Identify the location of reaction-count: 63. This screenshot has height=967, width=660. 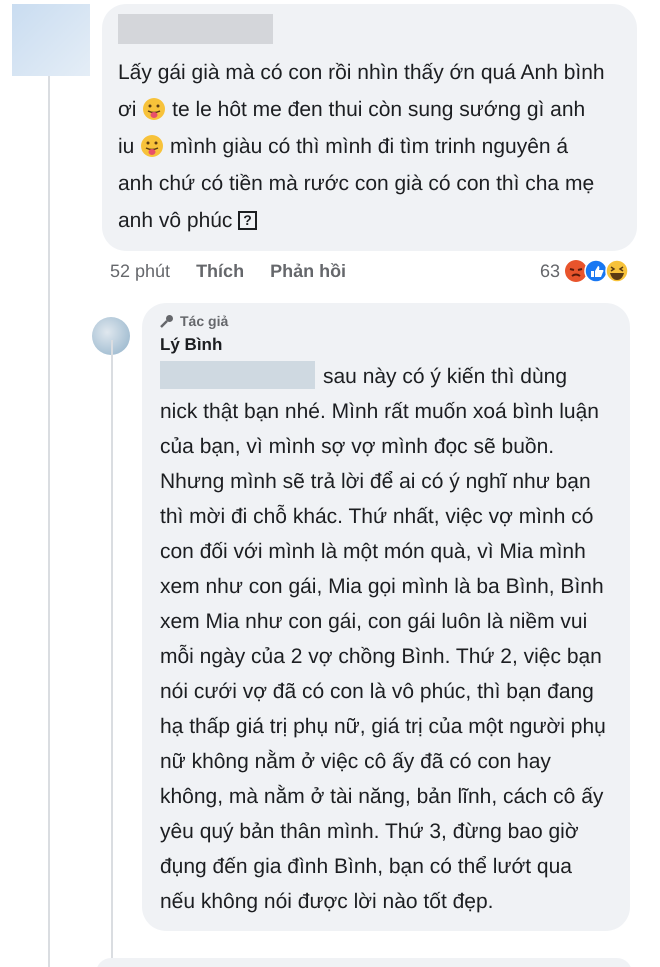
(550, 271).